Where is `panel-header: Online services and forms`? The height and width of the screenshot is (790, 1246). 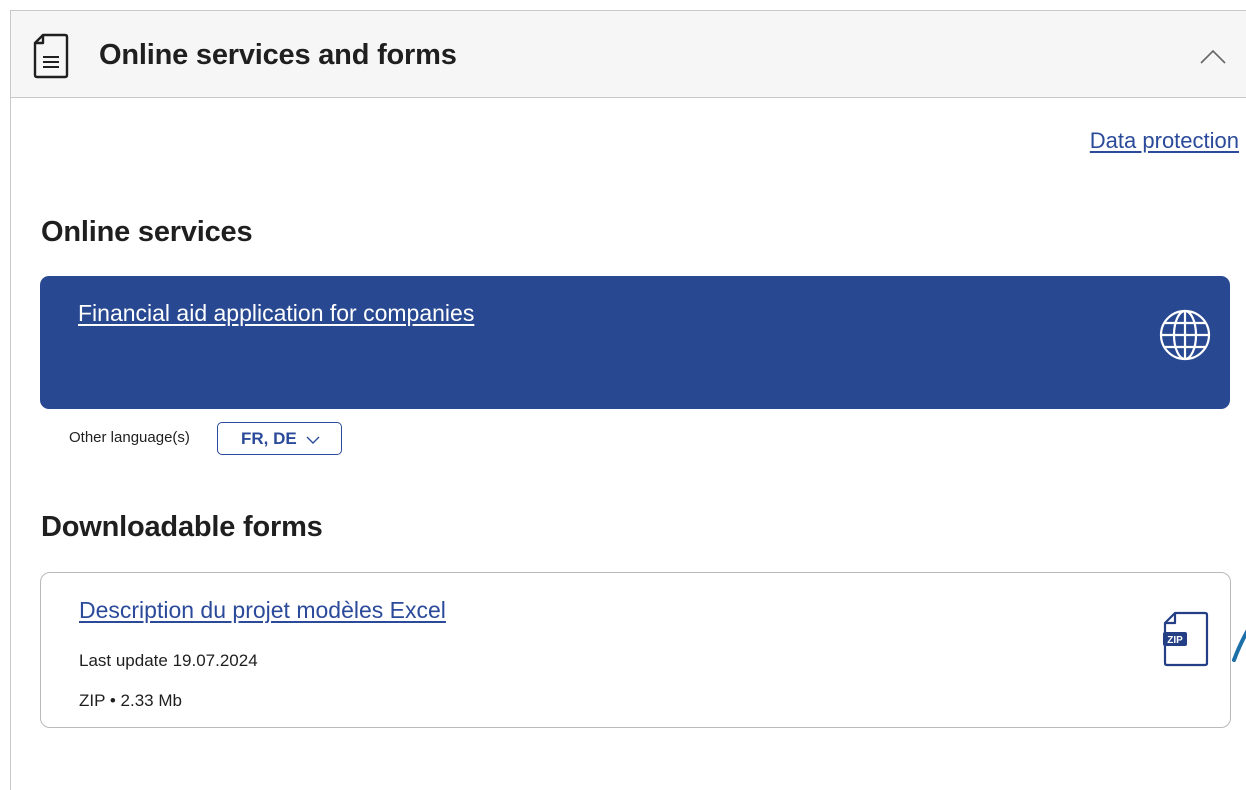 panel-header: Online services and forms is located at coordinates (628, 54).